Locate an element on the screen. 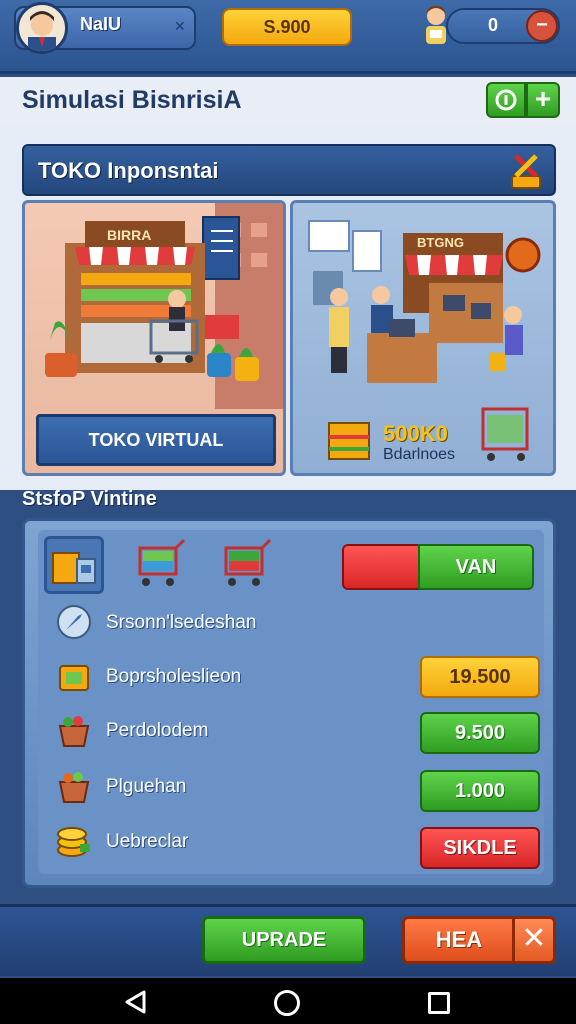  info-button is located at coordinates (506, 100).